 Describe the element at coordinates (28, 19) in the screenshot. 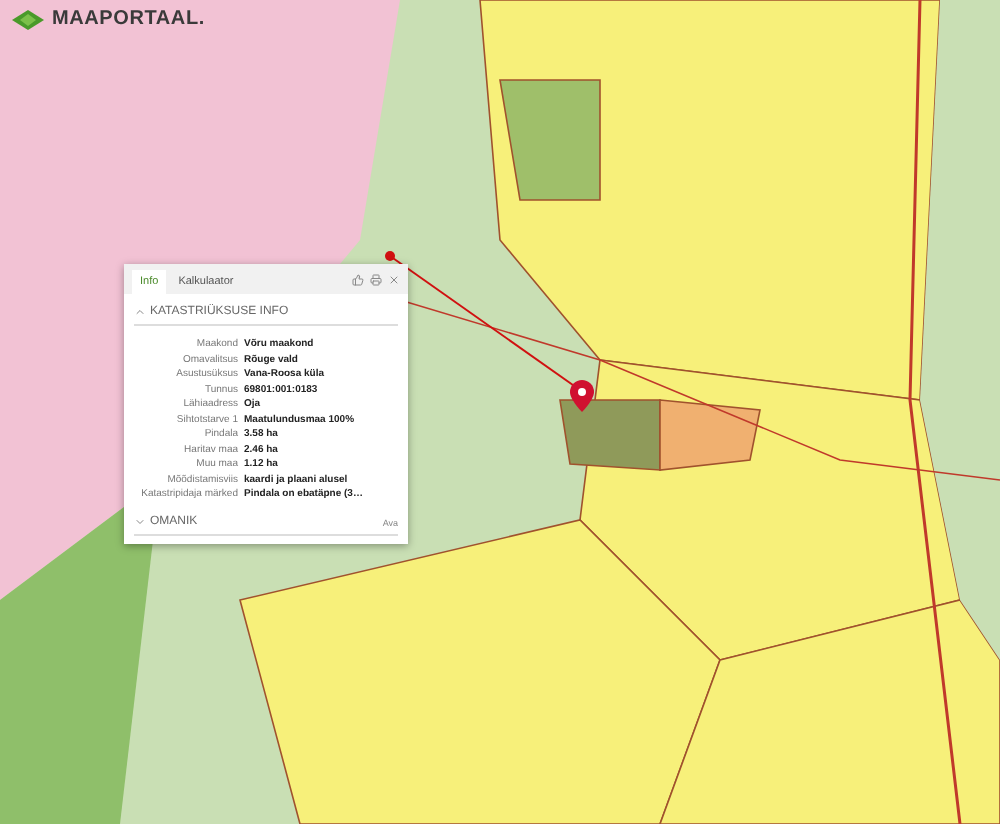

I see `diamond-logo-icon` at that location.